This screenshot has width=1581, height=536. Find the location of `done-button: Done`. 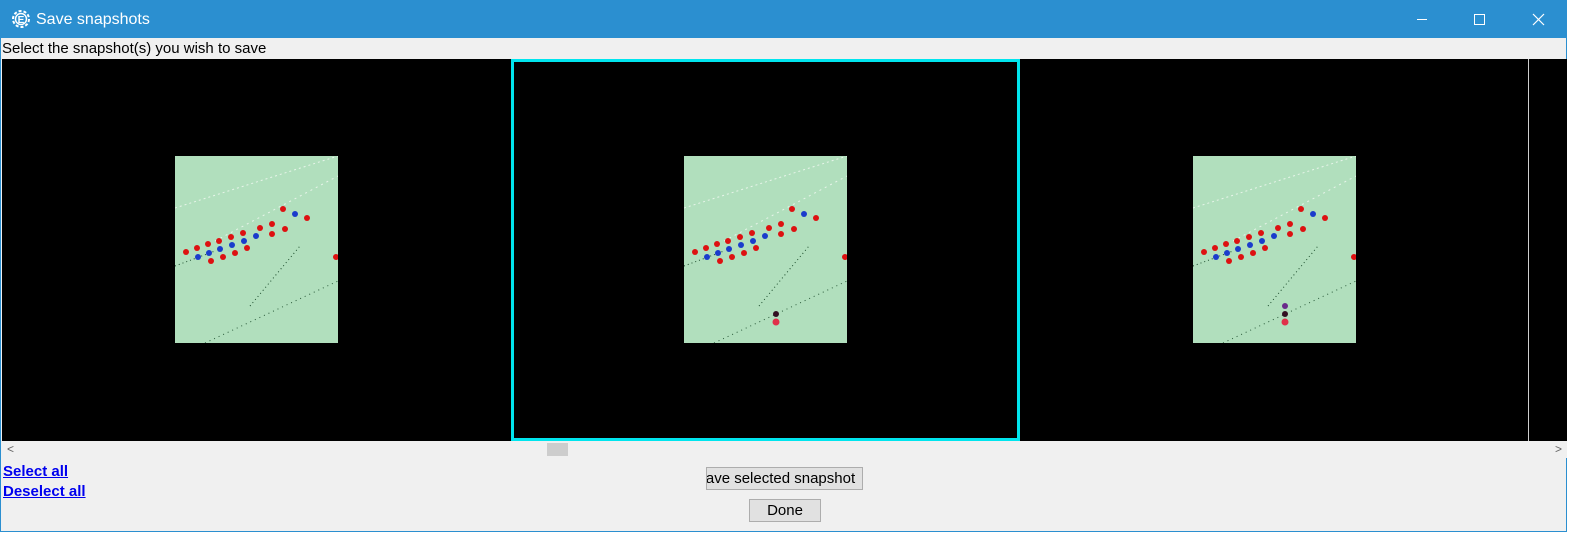

done-button: Done is located at coordinates (785, 510).